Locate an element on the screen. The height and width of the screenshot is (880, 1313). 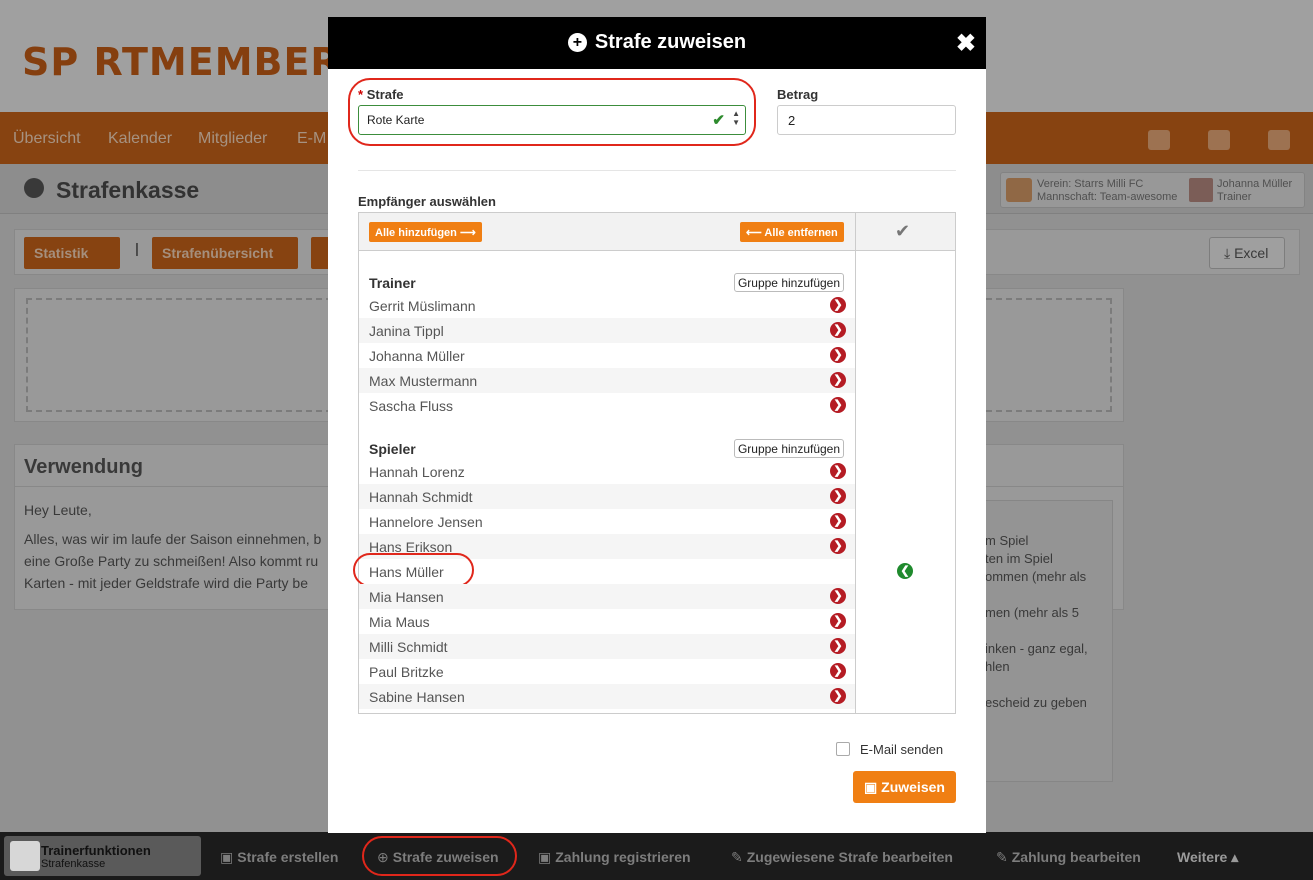
list-item: Sabine Hansen ❯ is located at coordinates (607, 696).